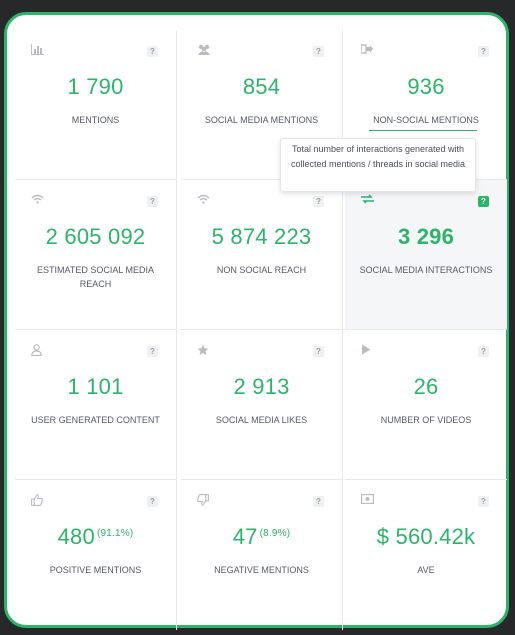  Describe the element at coordinates (262, 255) in the screenshot. I see `metric-card-non-social-reach: ? 5 874 223 NON SOCIAL REACH` at that location.